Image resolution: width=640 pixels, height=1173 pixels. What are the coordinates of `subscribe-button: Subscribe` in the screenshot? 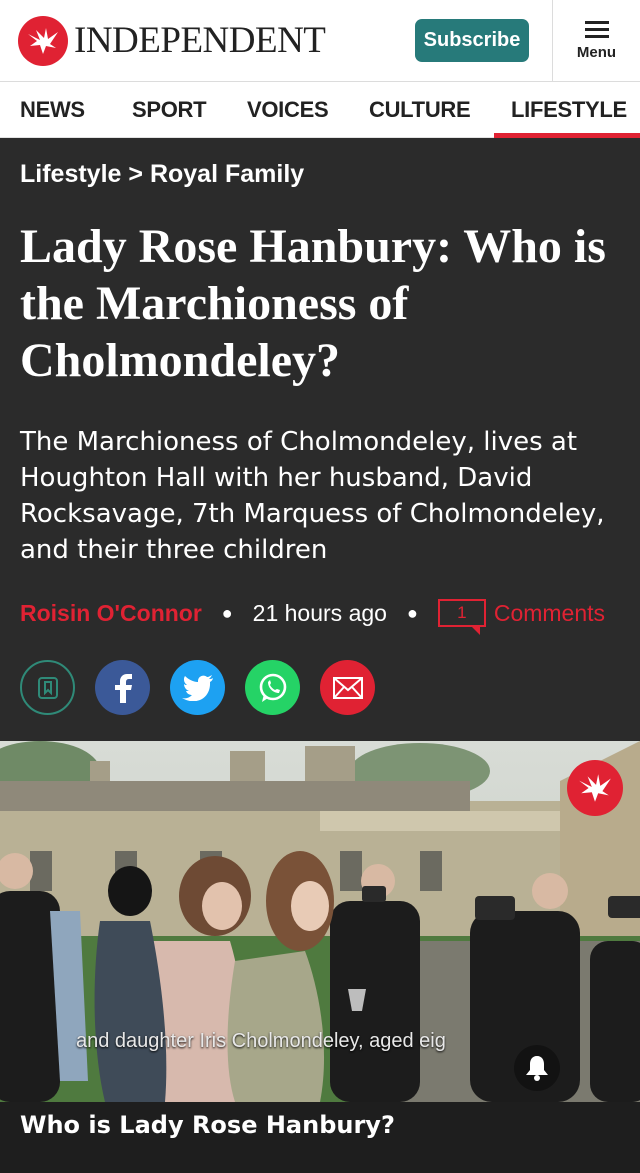 It's located at (472, 40).